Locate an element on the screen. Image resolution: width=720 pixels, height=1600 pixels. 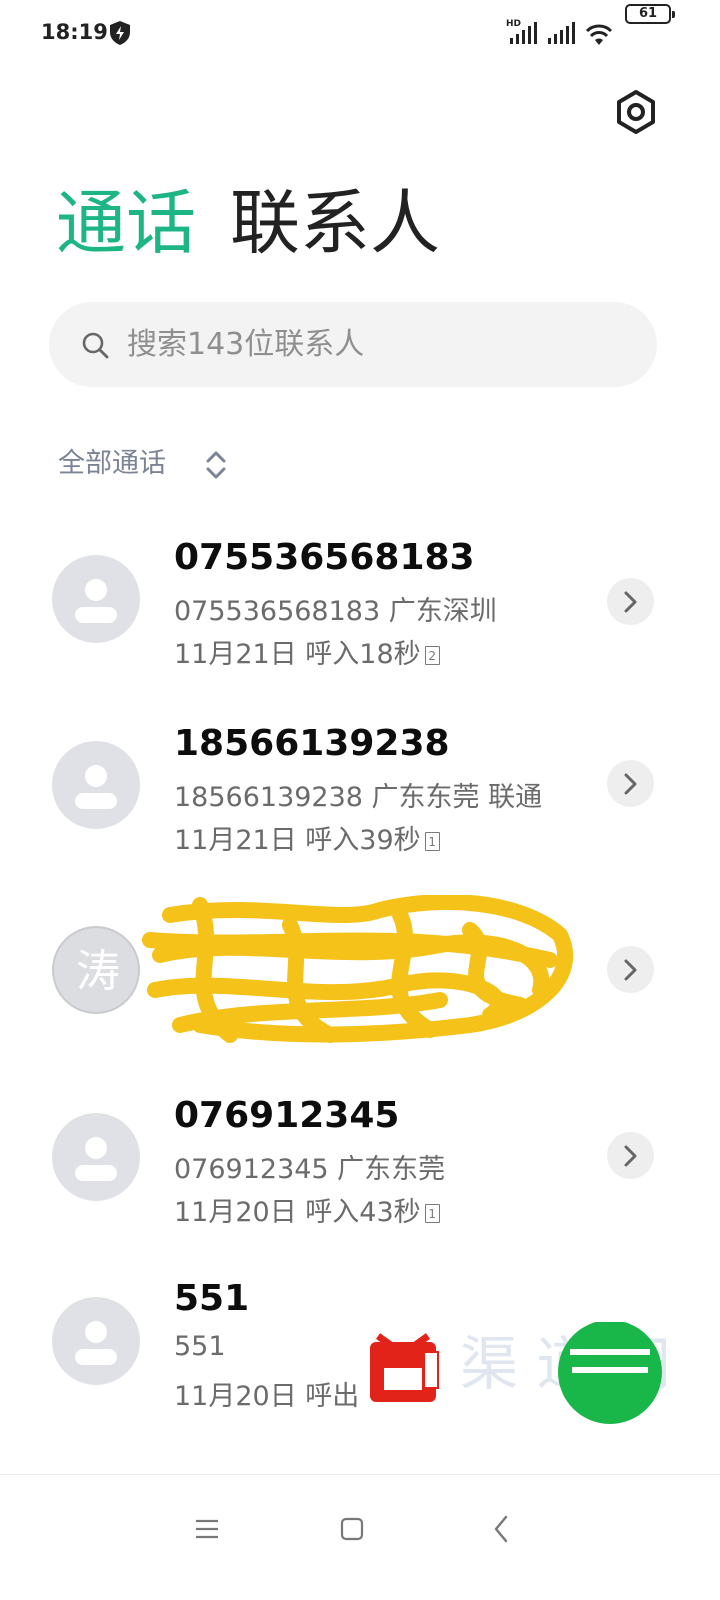
call-row: 551 551 11月20日 呼出 is located at coordinates (360, 1349).